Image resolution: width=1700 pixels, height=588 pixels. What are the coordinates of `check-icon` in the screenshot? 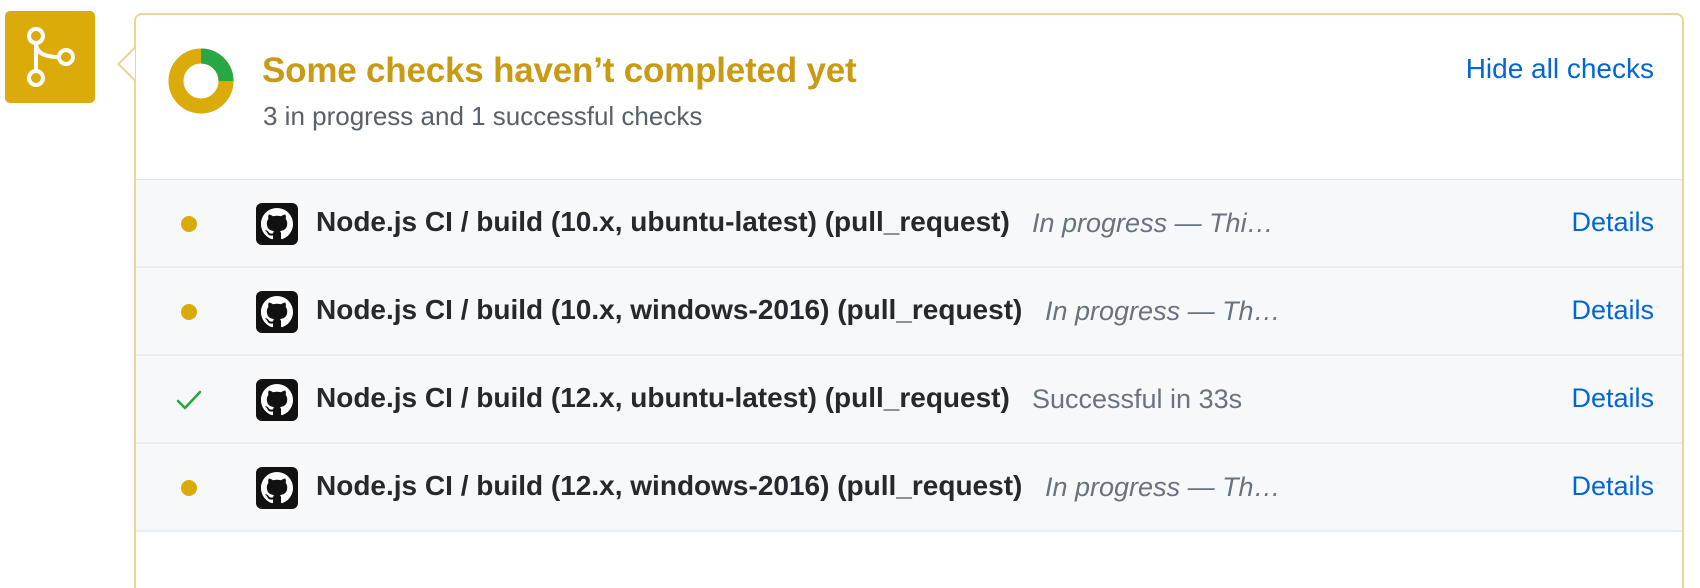 It's located at (189, 400).